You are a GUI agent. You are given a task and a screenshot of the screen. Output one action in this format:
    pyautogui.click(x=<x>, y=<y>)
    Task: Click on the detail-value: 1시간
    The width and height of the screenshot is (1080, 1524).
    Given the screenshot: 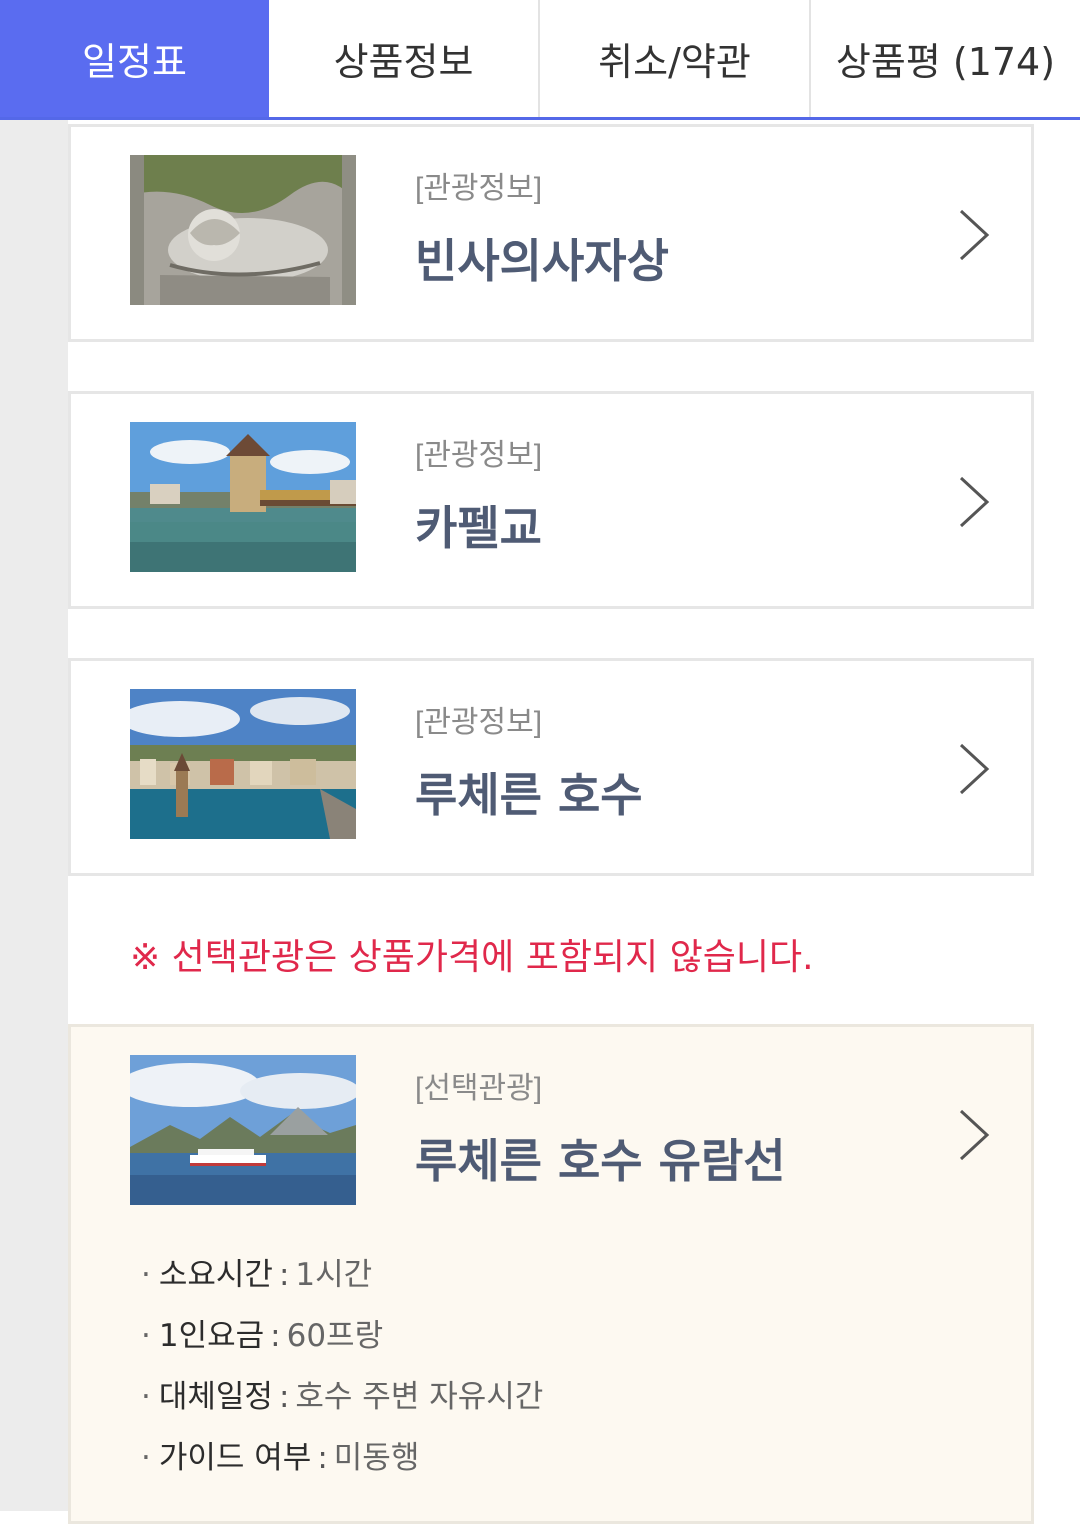 What is the action you would take?
    pyautogui.click(x=334, y=1275)
    